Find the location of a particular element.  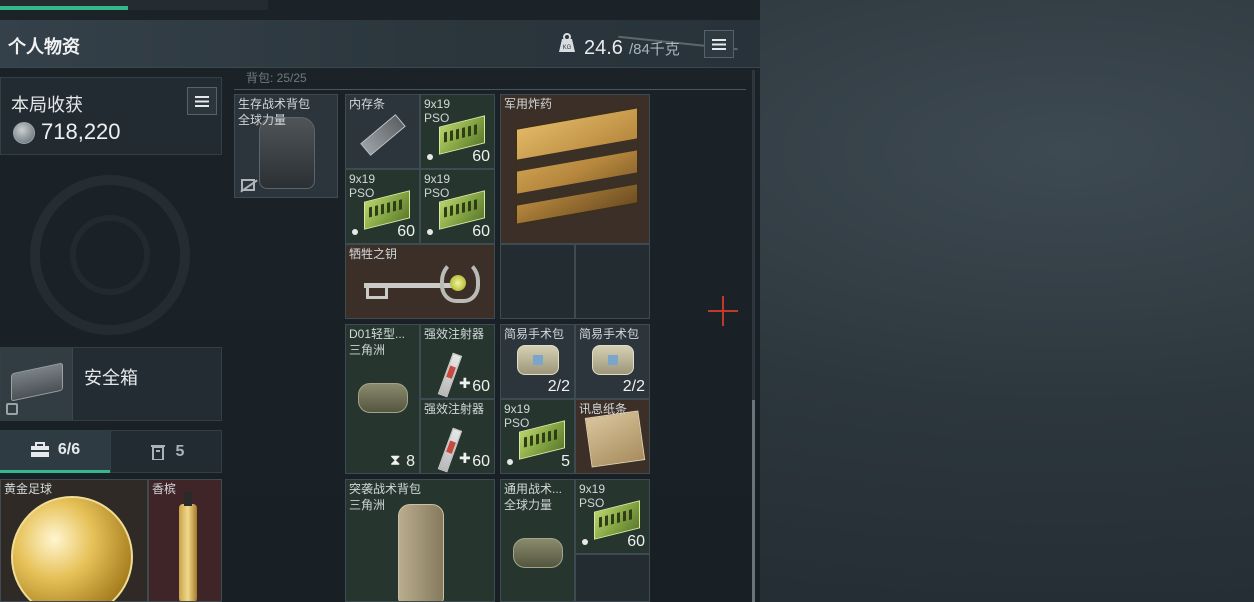

harvest-list-button is located at coordinates (202, 101).